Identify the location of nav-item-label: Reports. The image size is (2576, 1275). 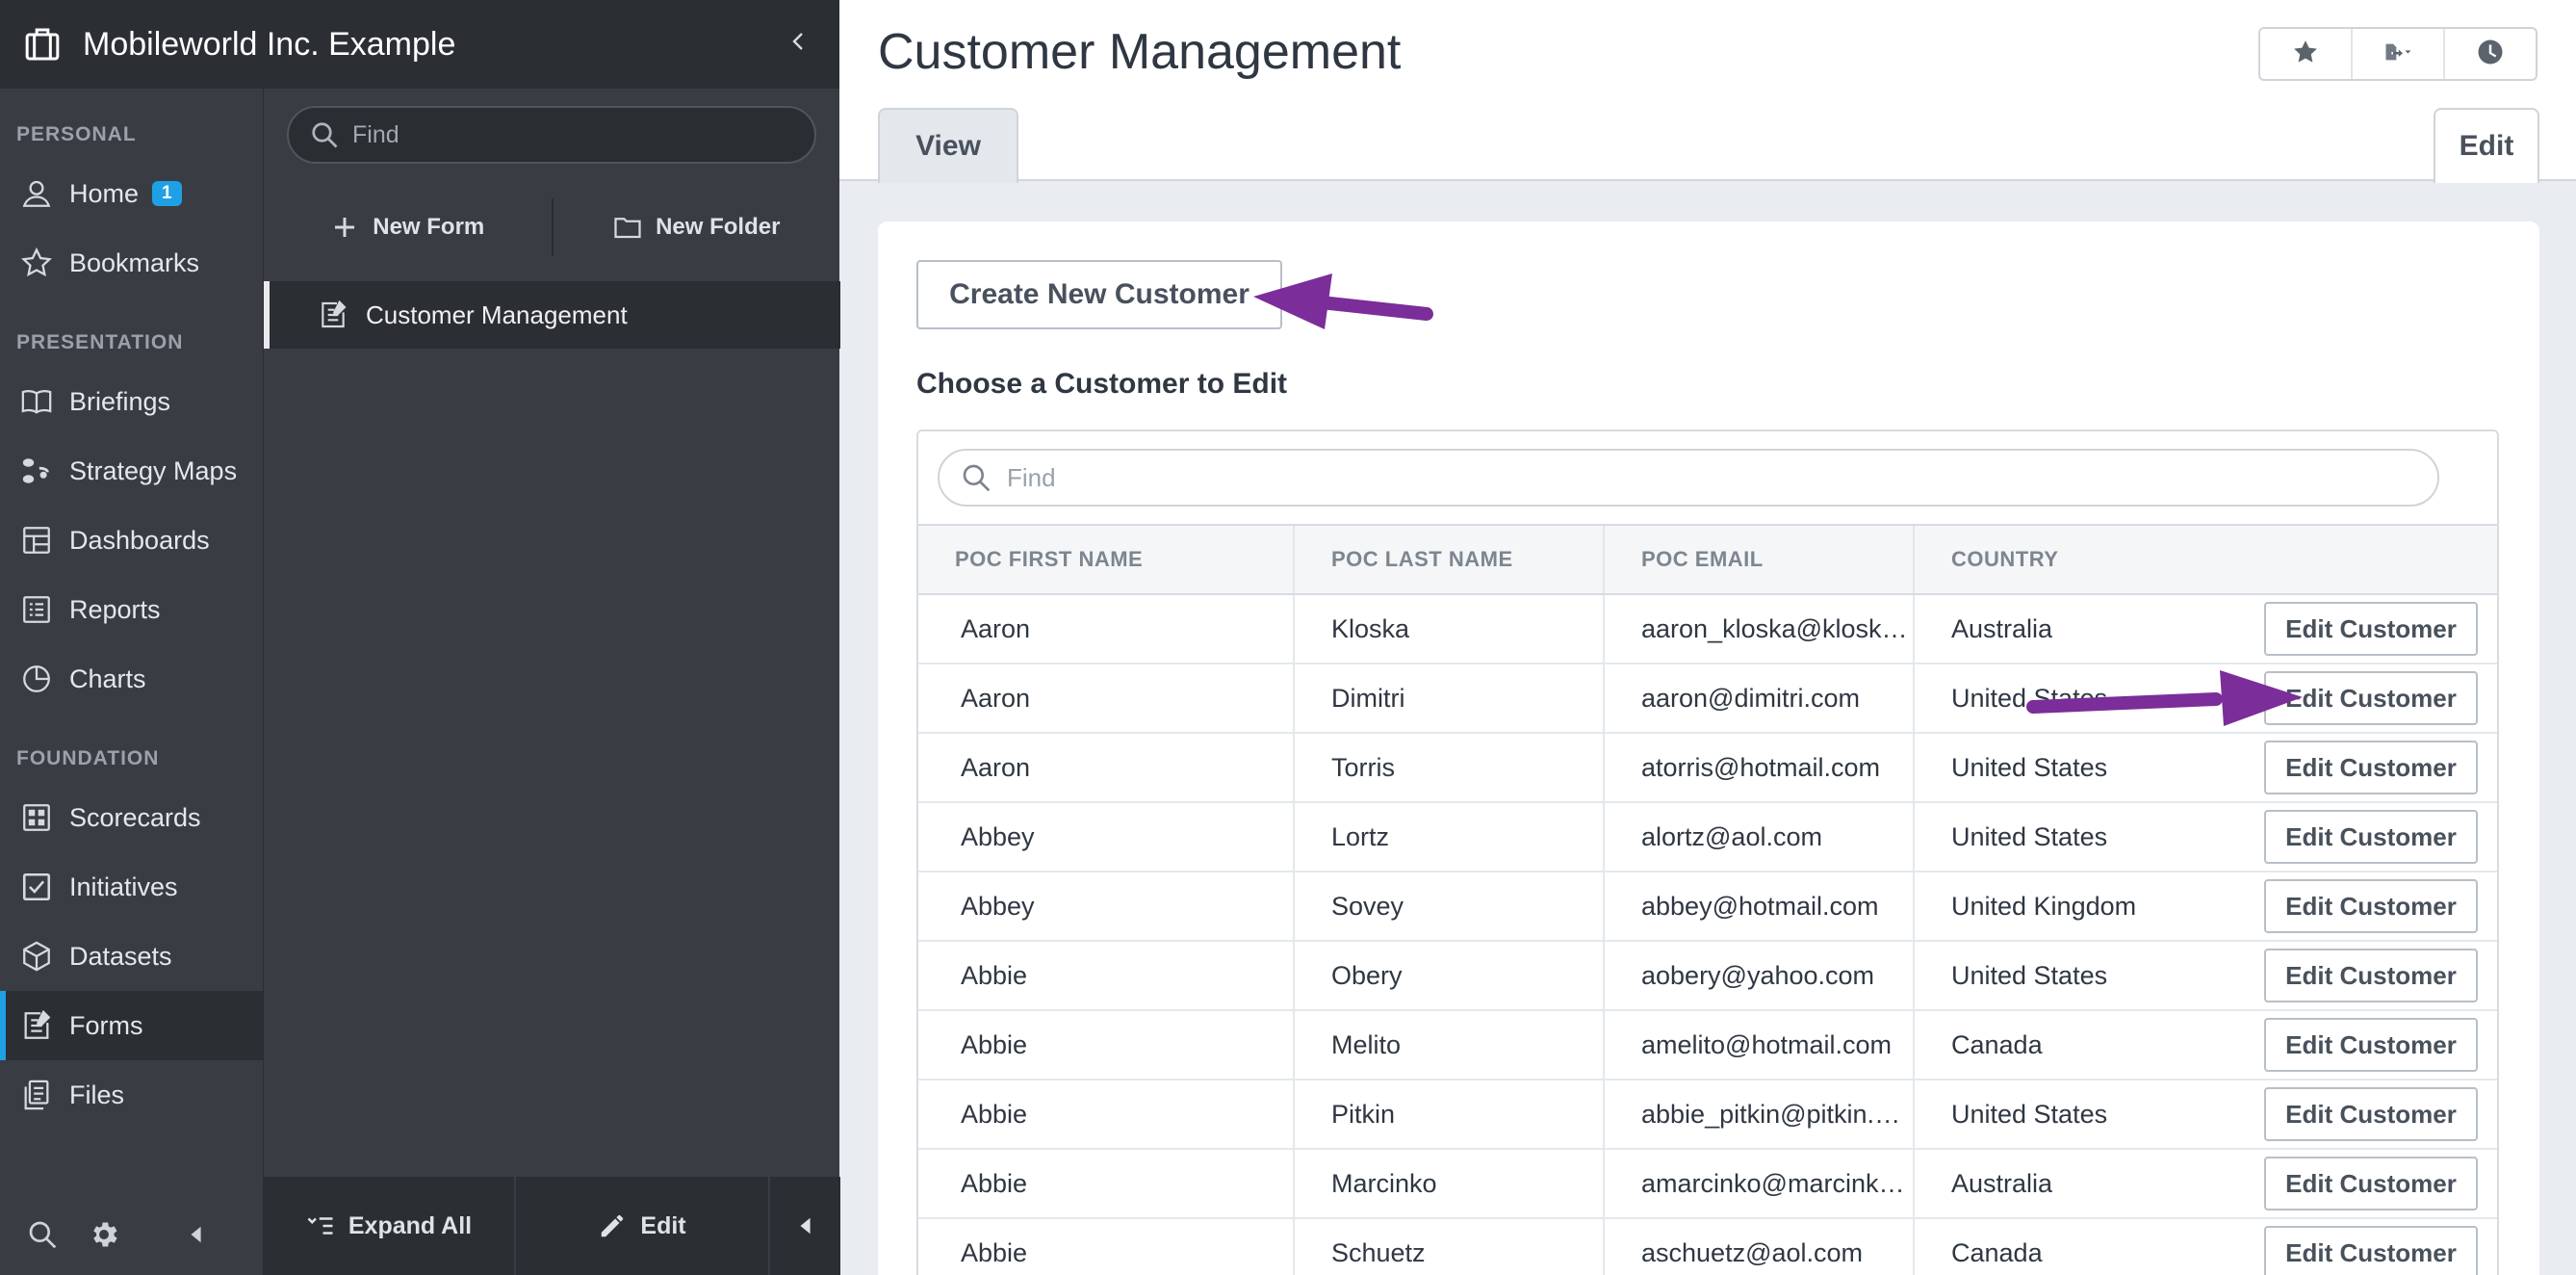
(115, 609).